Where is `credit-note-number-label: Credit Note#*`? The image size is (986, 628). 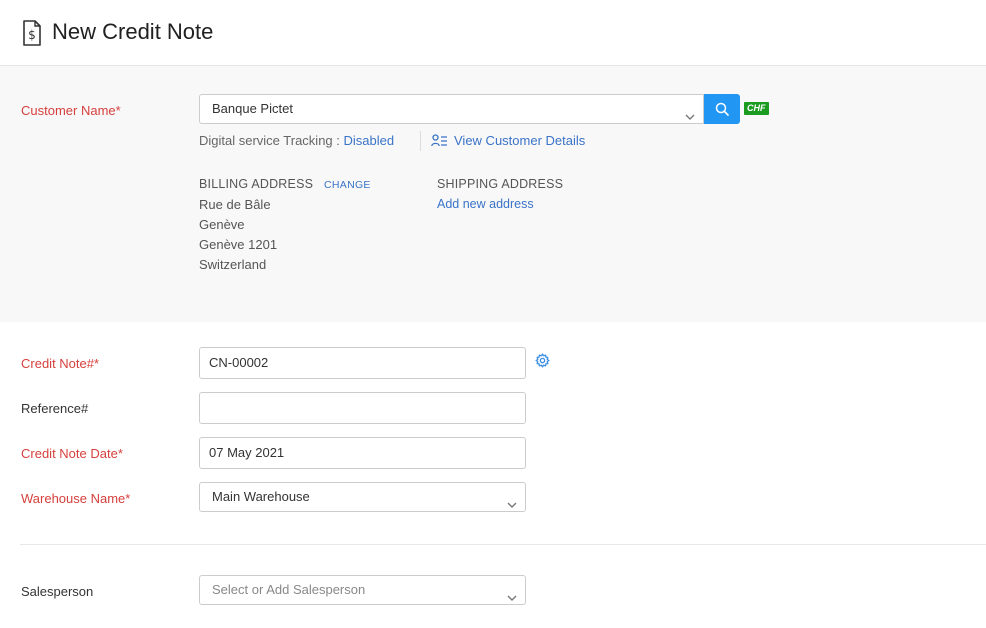 credit-note-number-label: Credit Note#* is located at coordinates (60, 363).